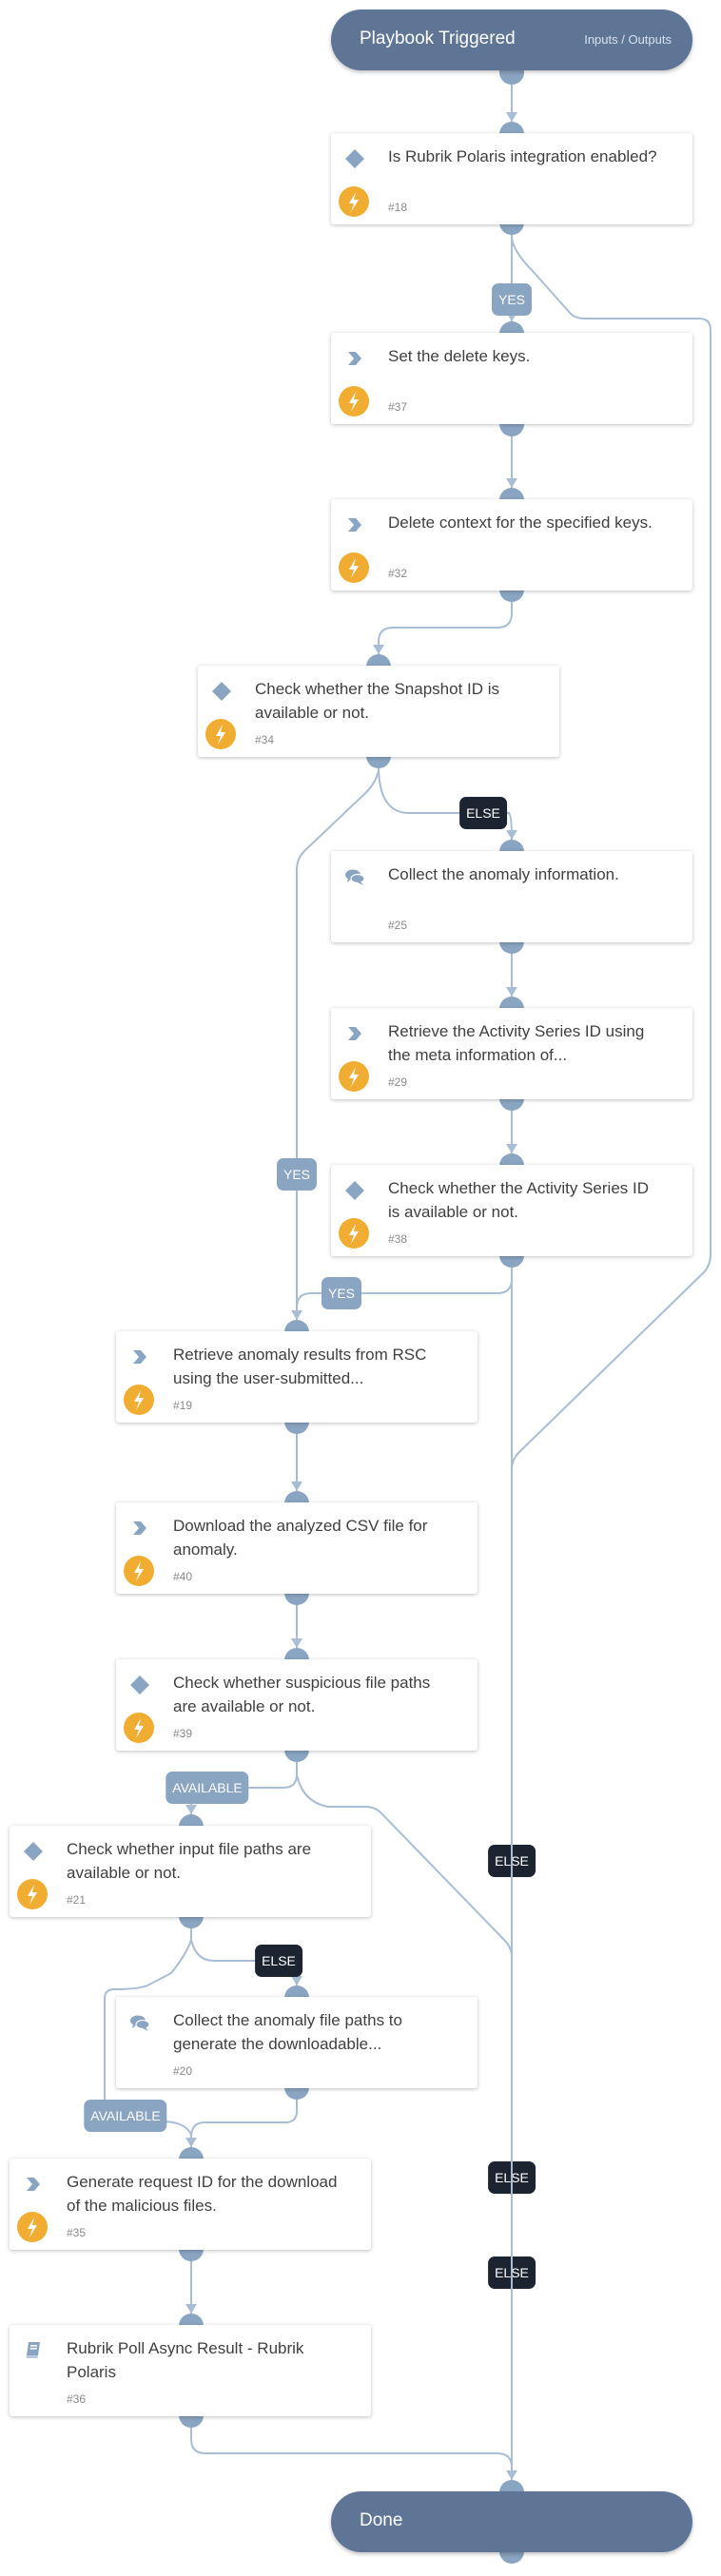 The height and width of the screenshot is (2576, 721). What do you see at coordinates (265, 739) in the screenshot?
I see `task-number: #34` at bounding box center [265, 739].